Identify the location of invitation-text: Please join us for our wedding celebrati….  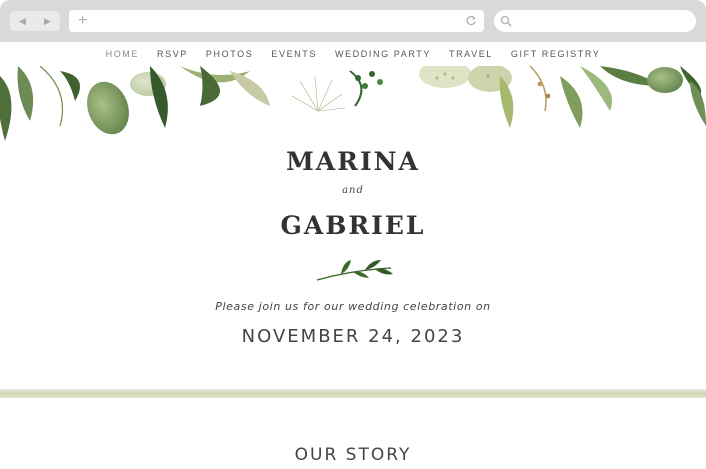
(353, 306).